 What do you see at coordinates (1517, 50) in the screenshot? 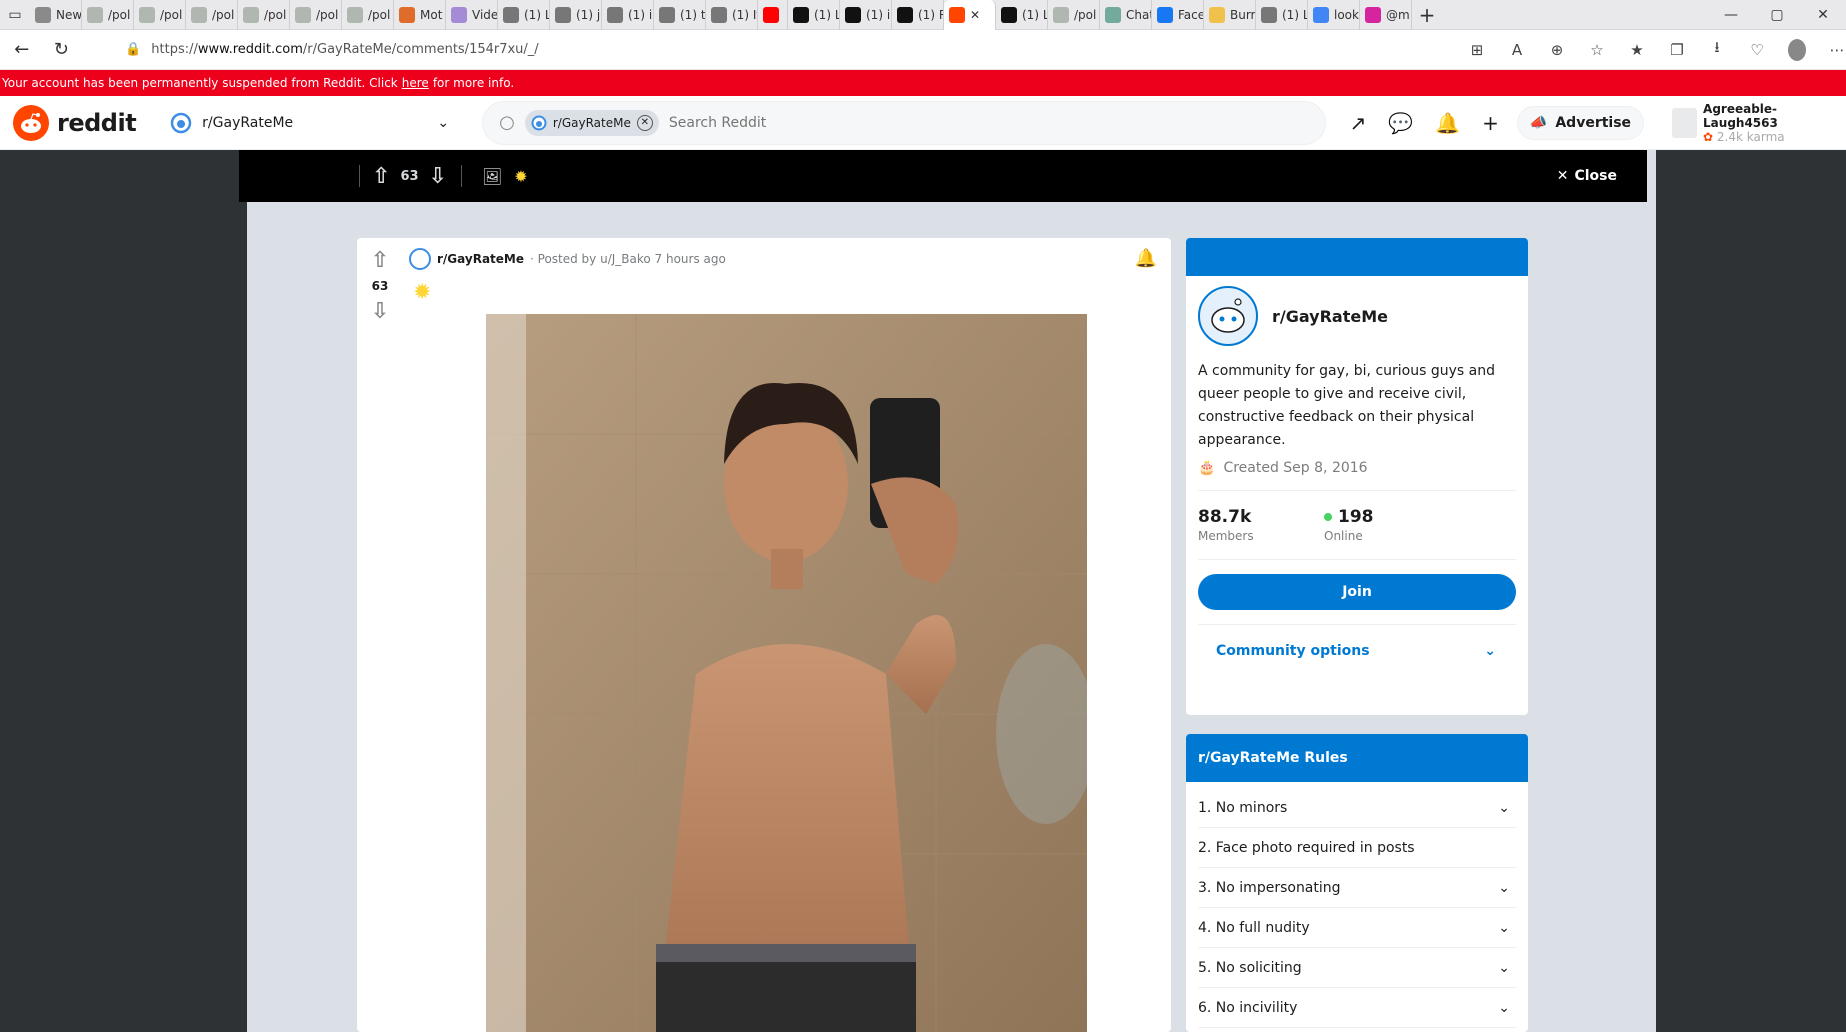
I see `read-aloud-icon: A` at bounding box center [1517, 50].